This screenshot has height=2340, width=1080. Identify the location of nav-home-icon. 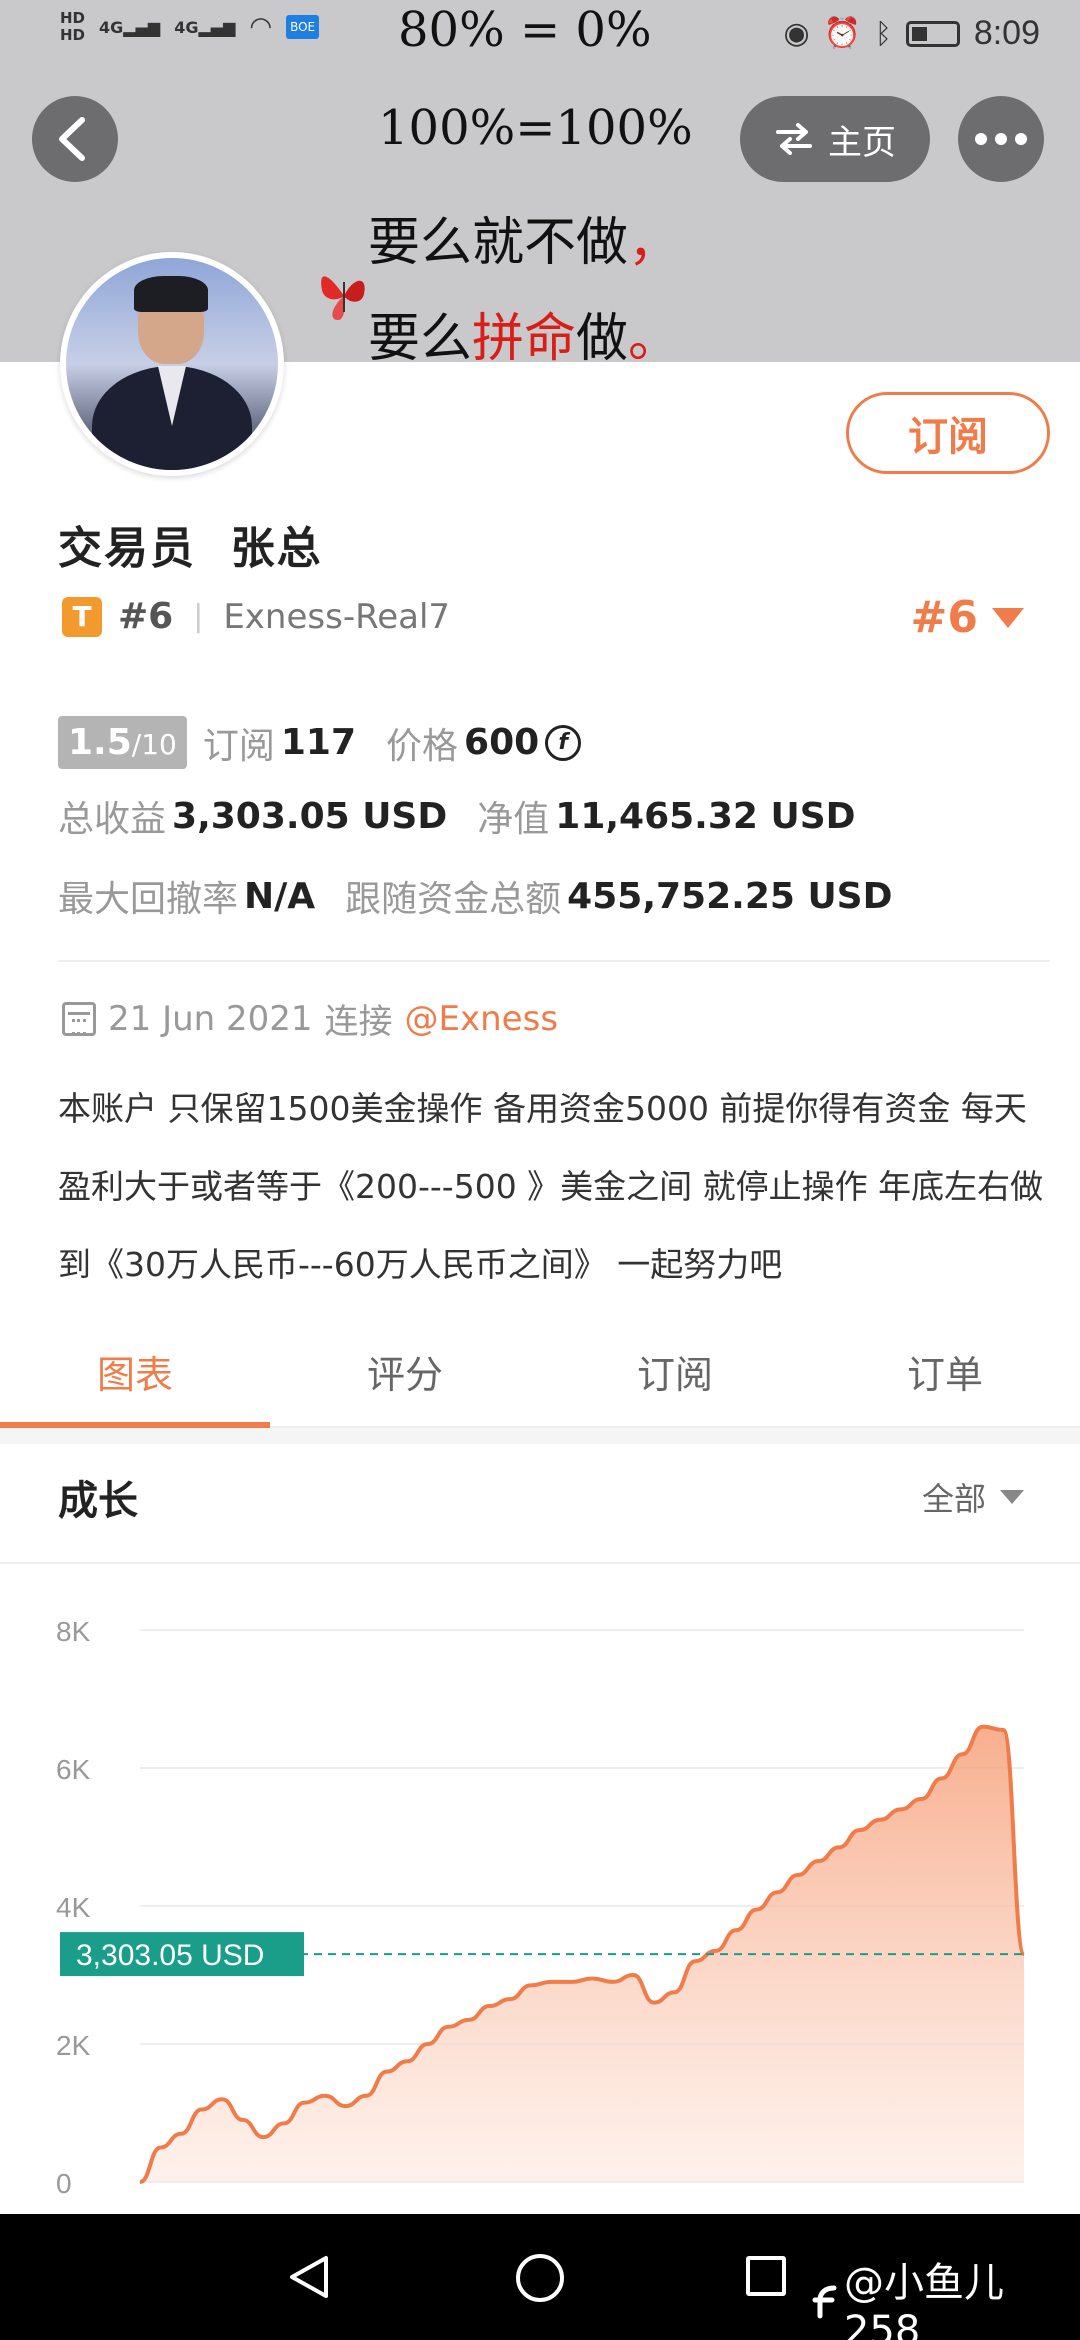
(540, 2278).